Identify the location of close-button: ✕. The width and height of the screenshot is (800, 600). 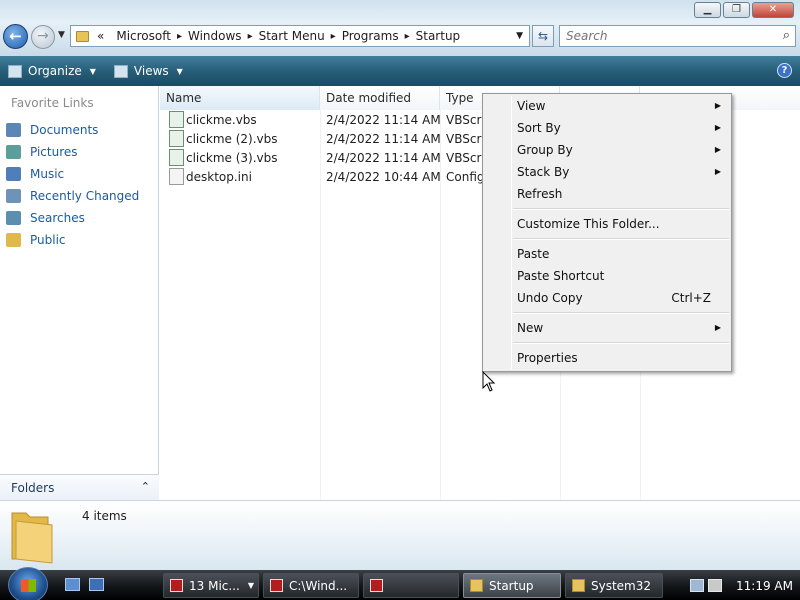
(773, 10).